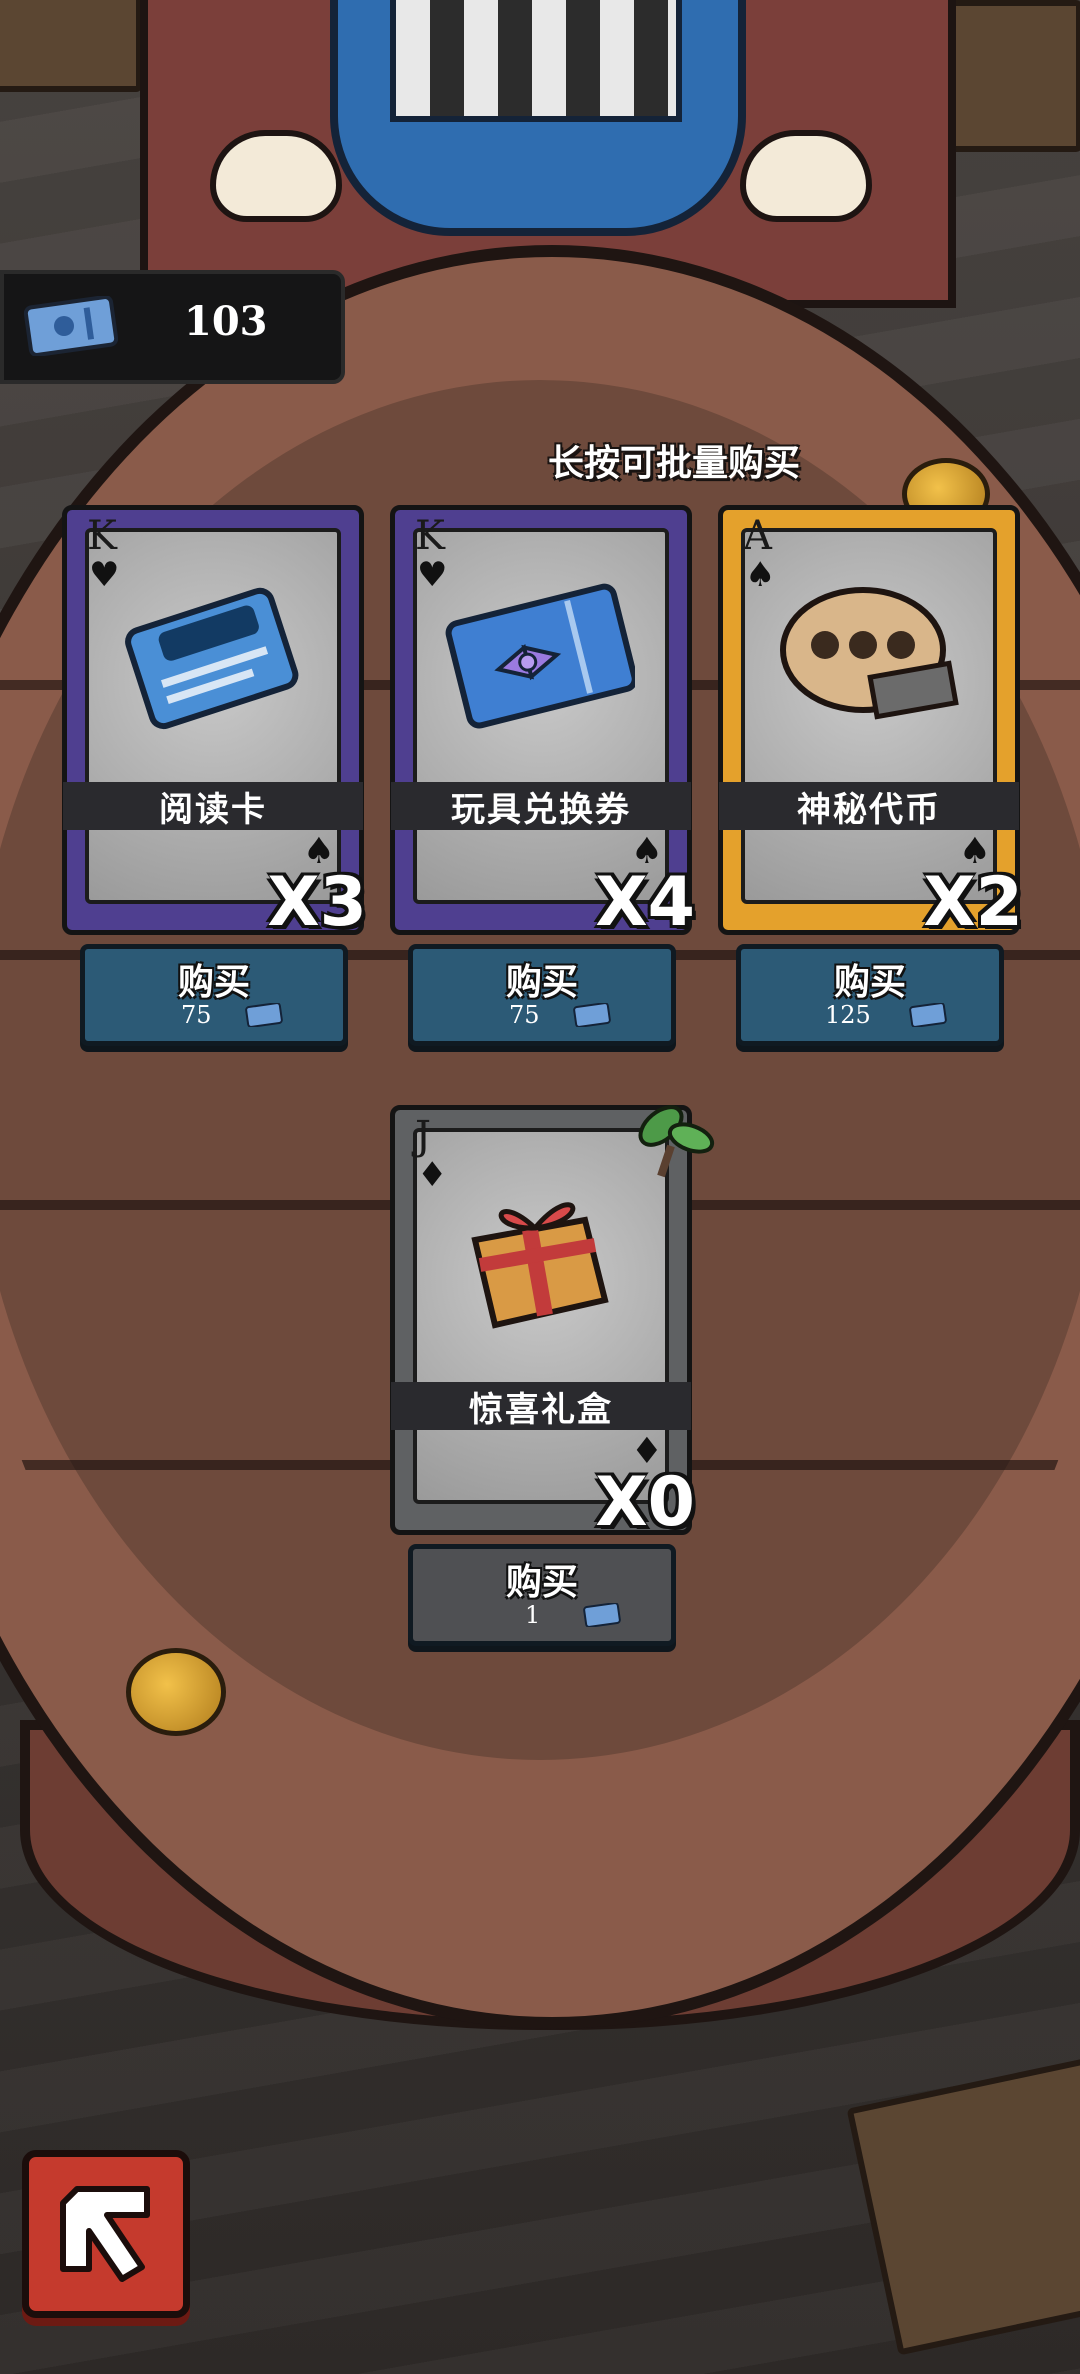  I want to click on buy-button-reading-card: 购买 75, so click(214, 995).